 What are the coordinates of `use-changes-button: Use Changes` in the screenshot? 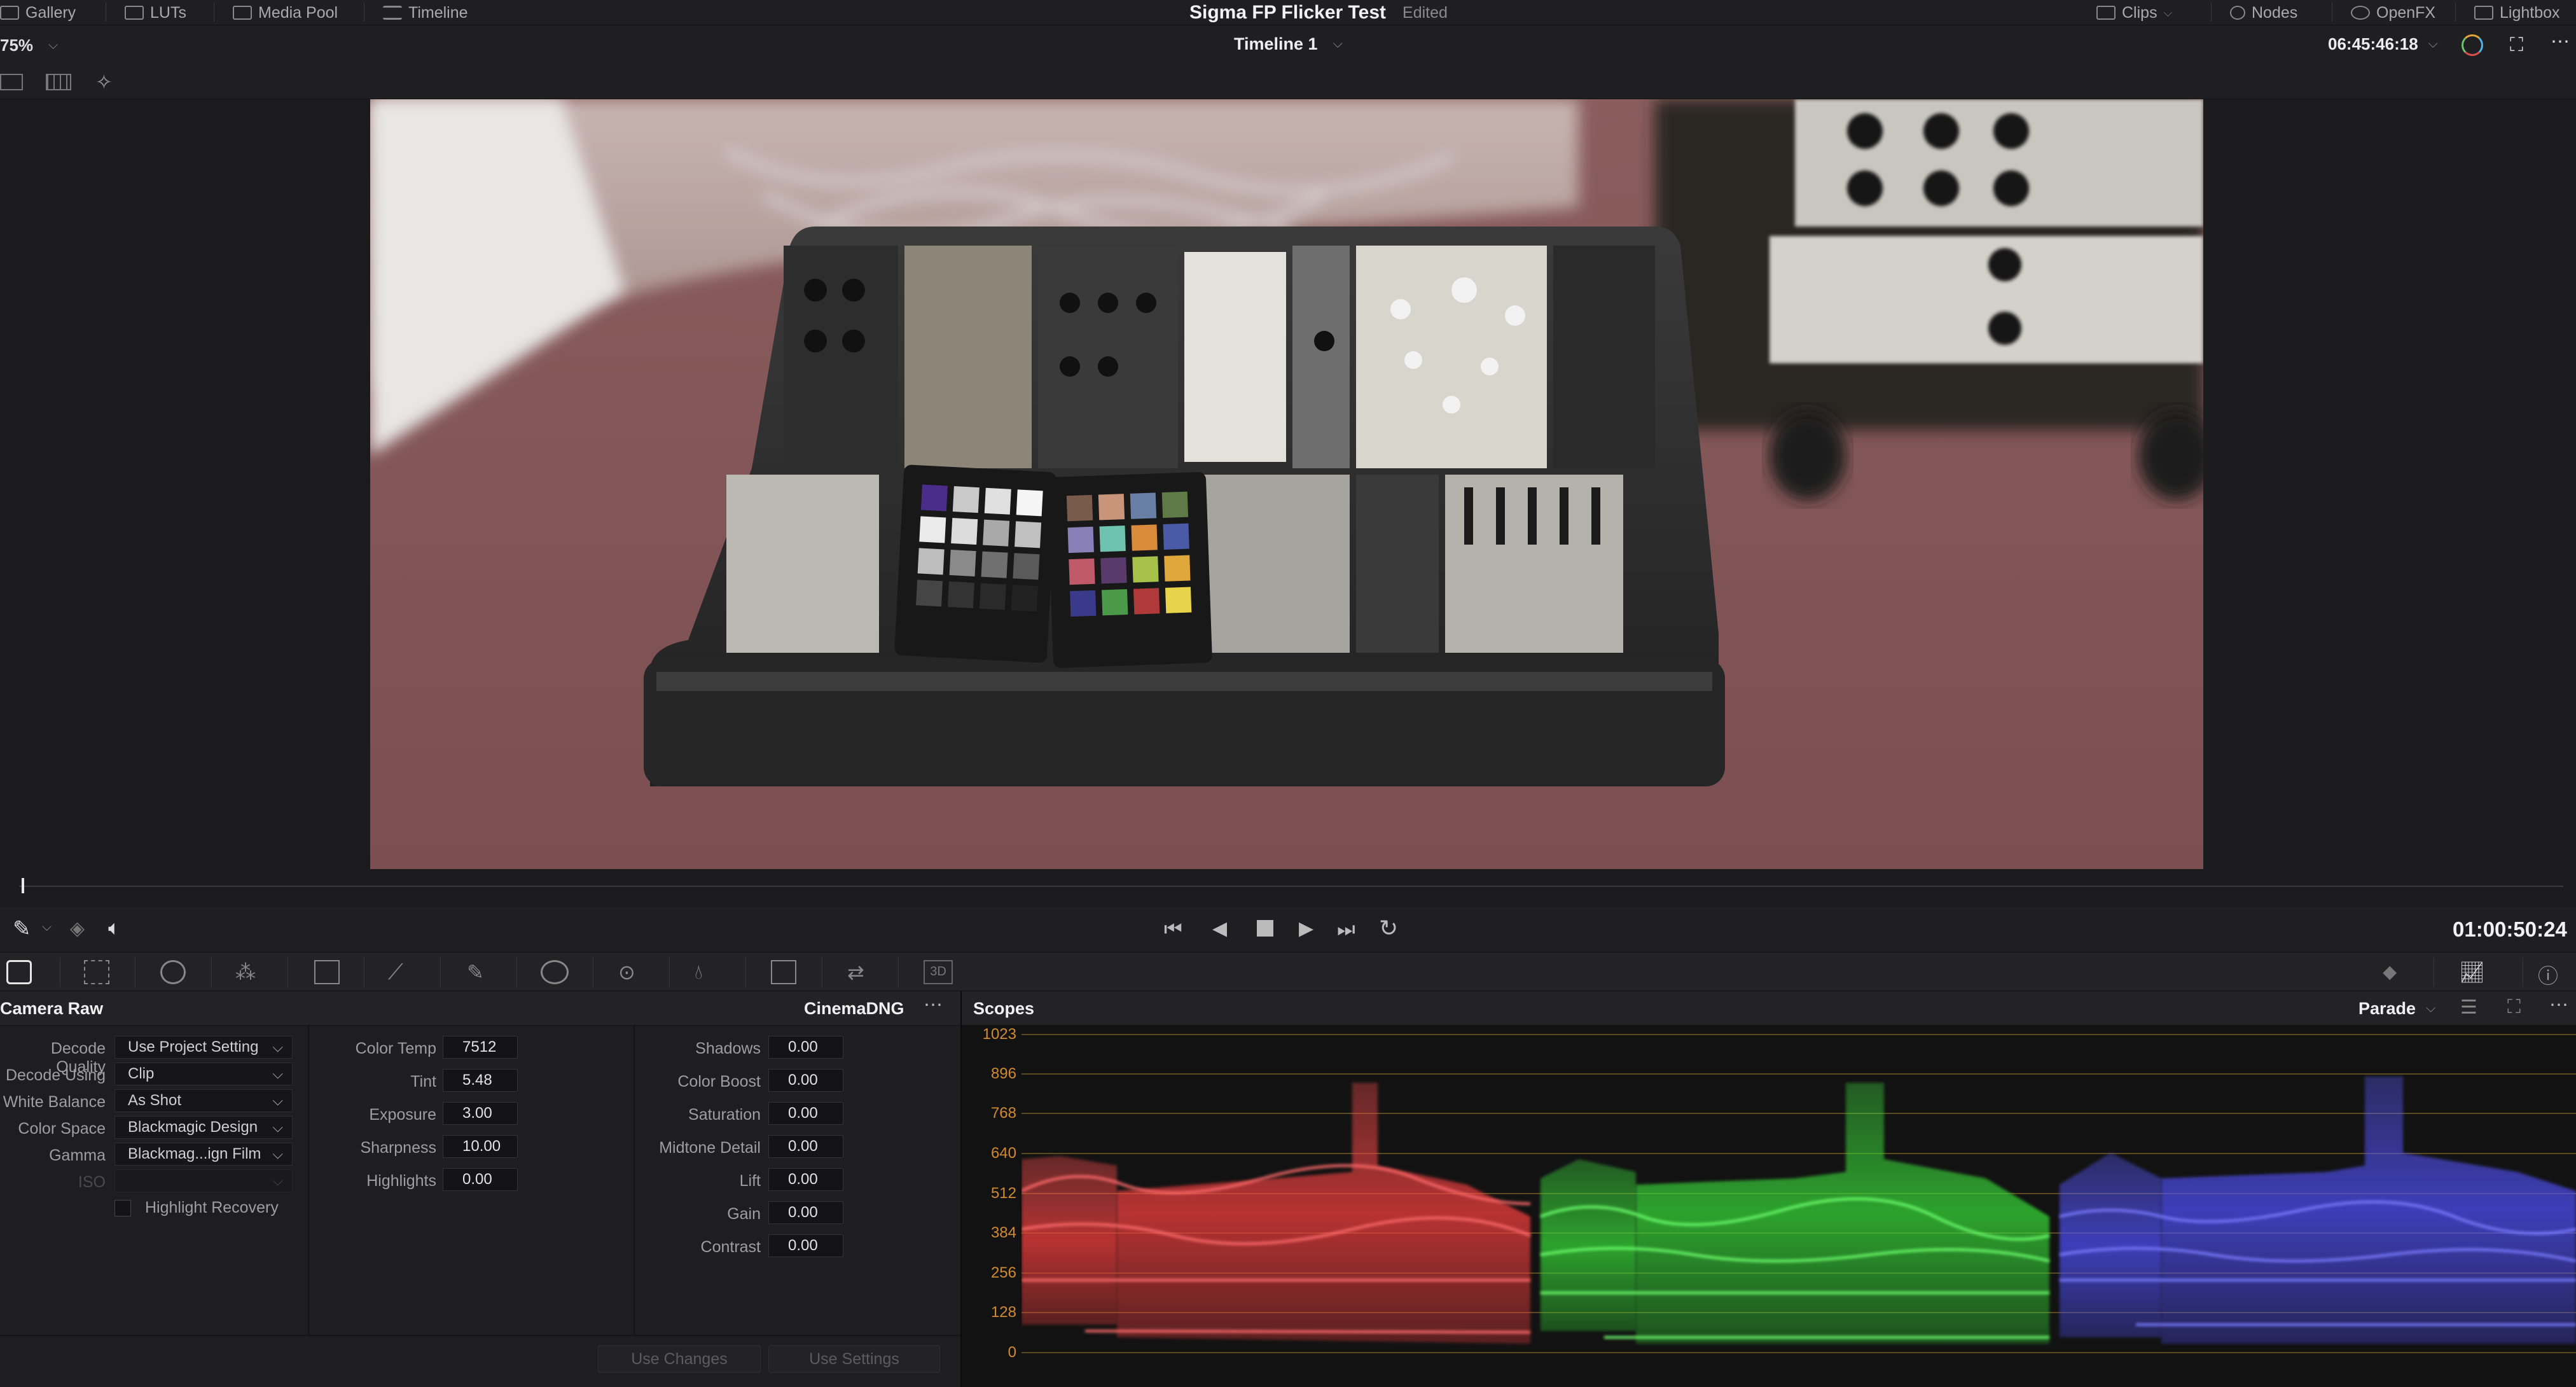 It's located at (679, 1359).